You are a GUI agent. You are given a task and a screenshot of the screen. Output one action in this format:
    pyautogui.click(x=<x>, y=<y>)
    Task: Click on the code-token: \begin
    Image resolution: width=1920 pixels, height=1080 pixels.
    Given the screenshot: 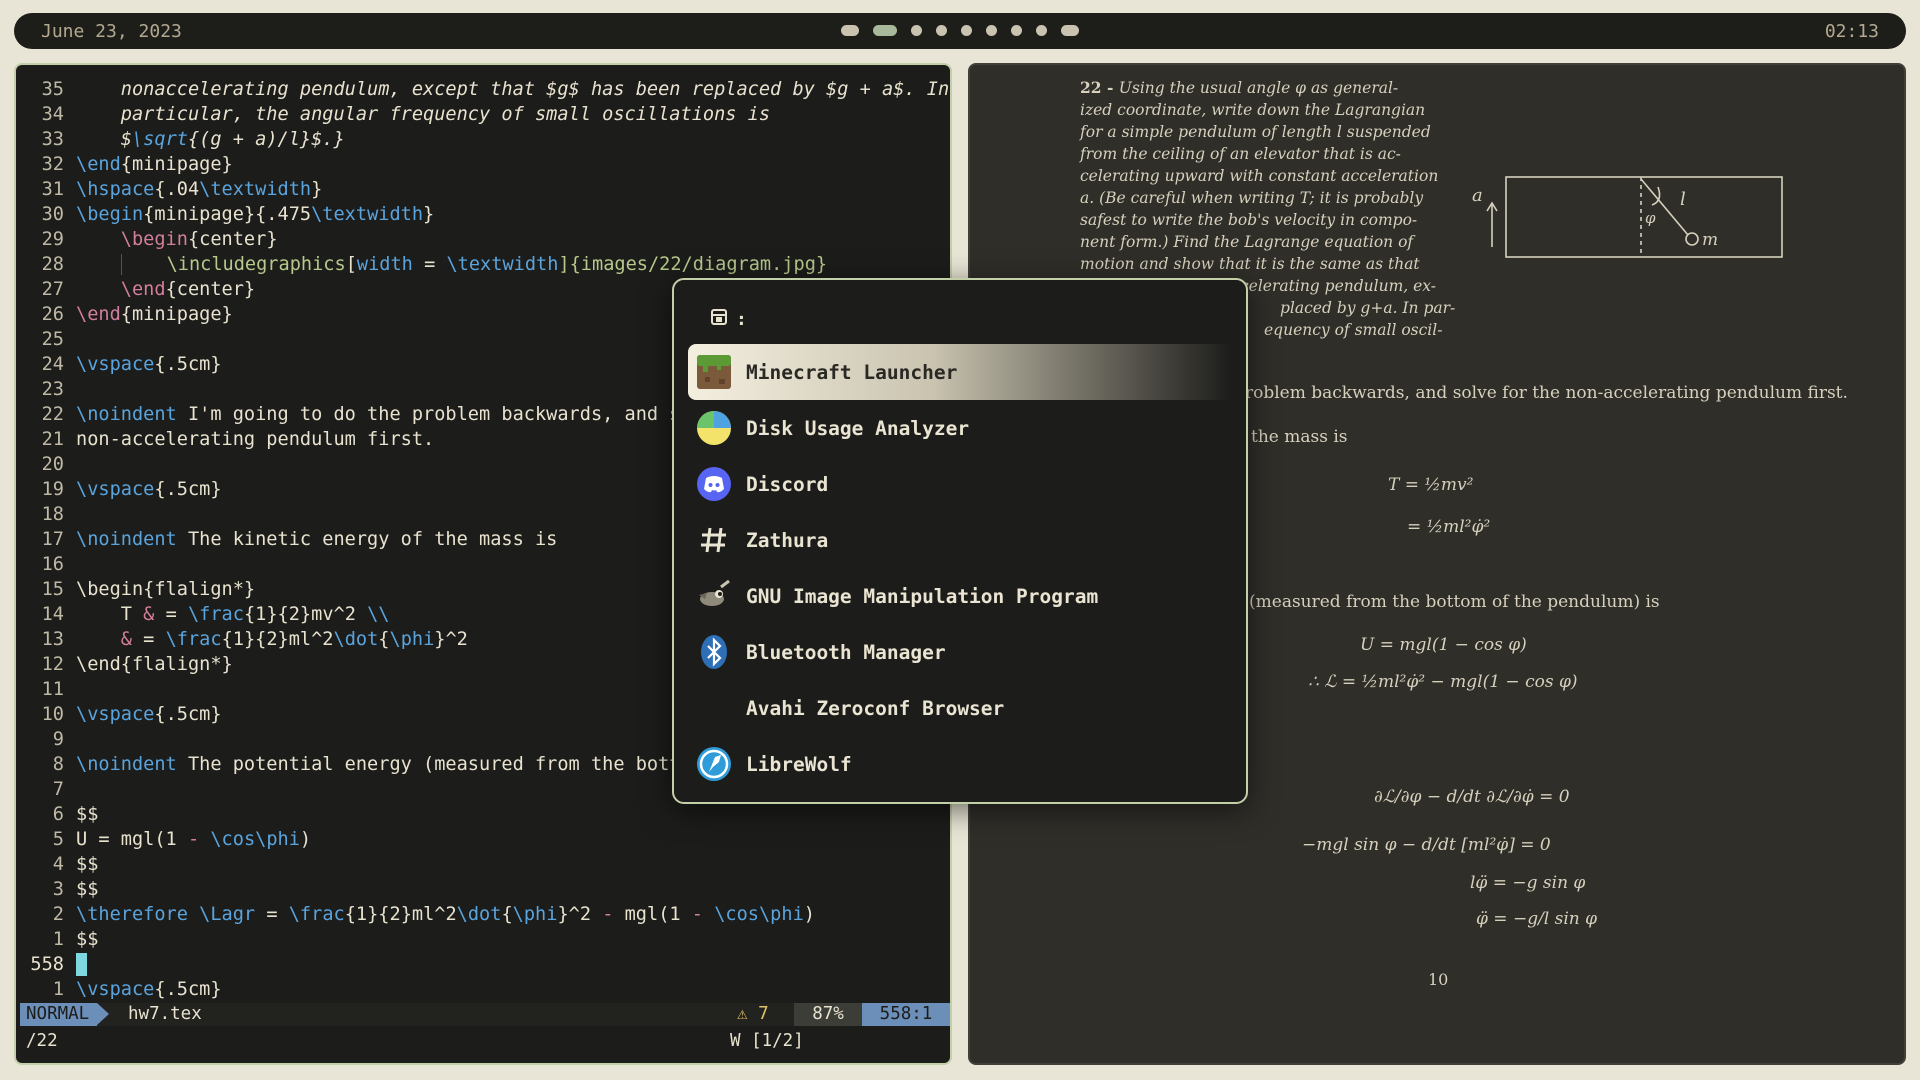 What is the action you would take?
    pyautogui.click(x=154, y=239)
    